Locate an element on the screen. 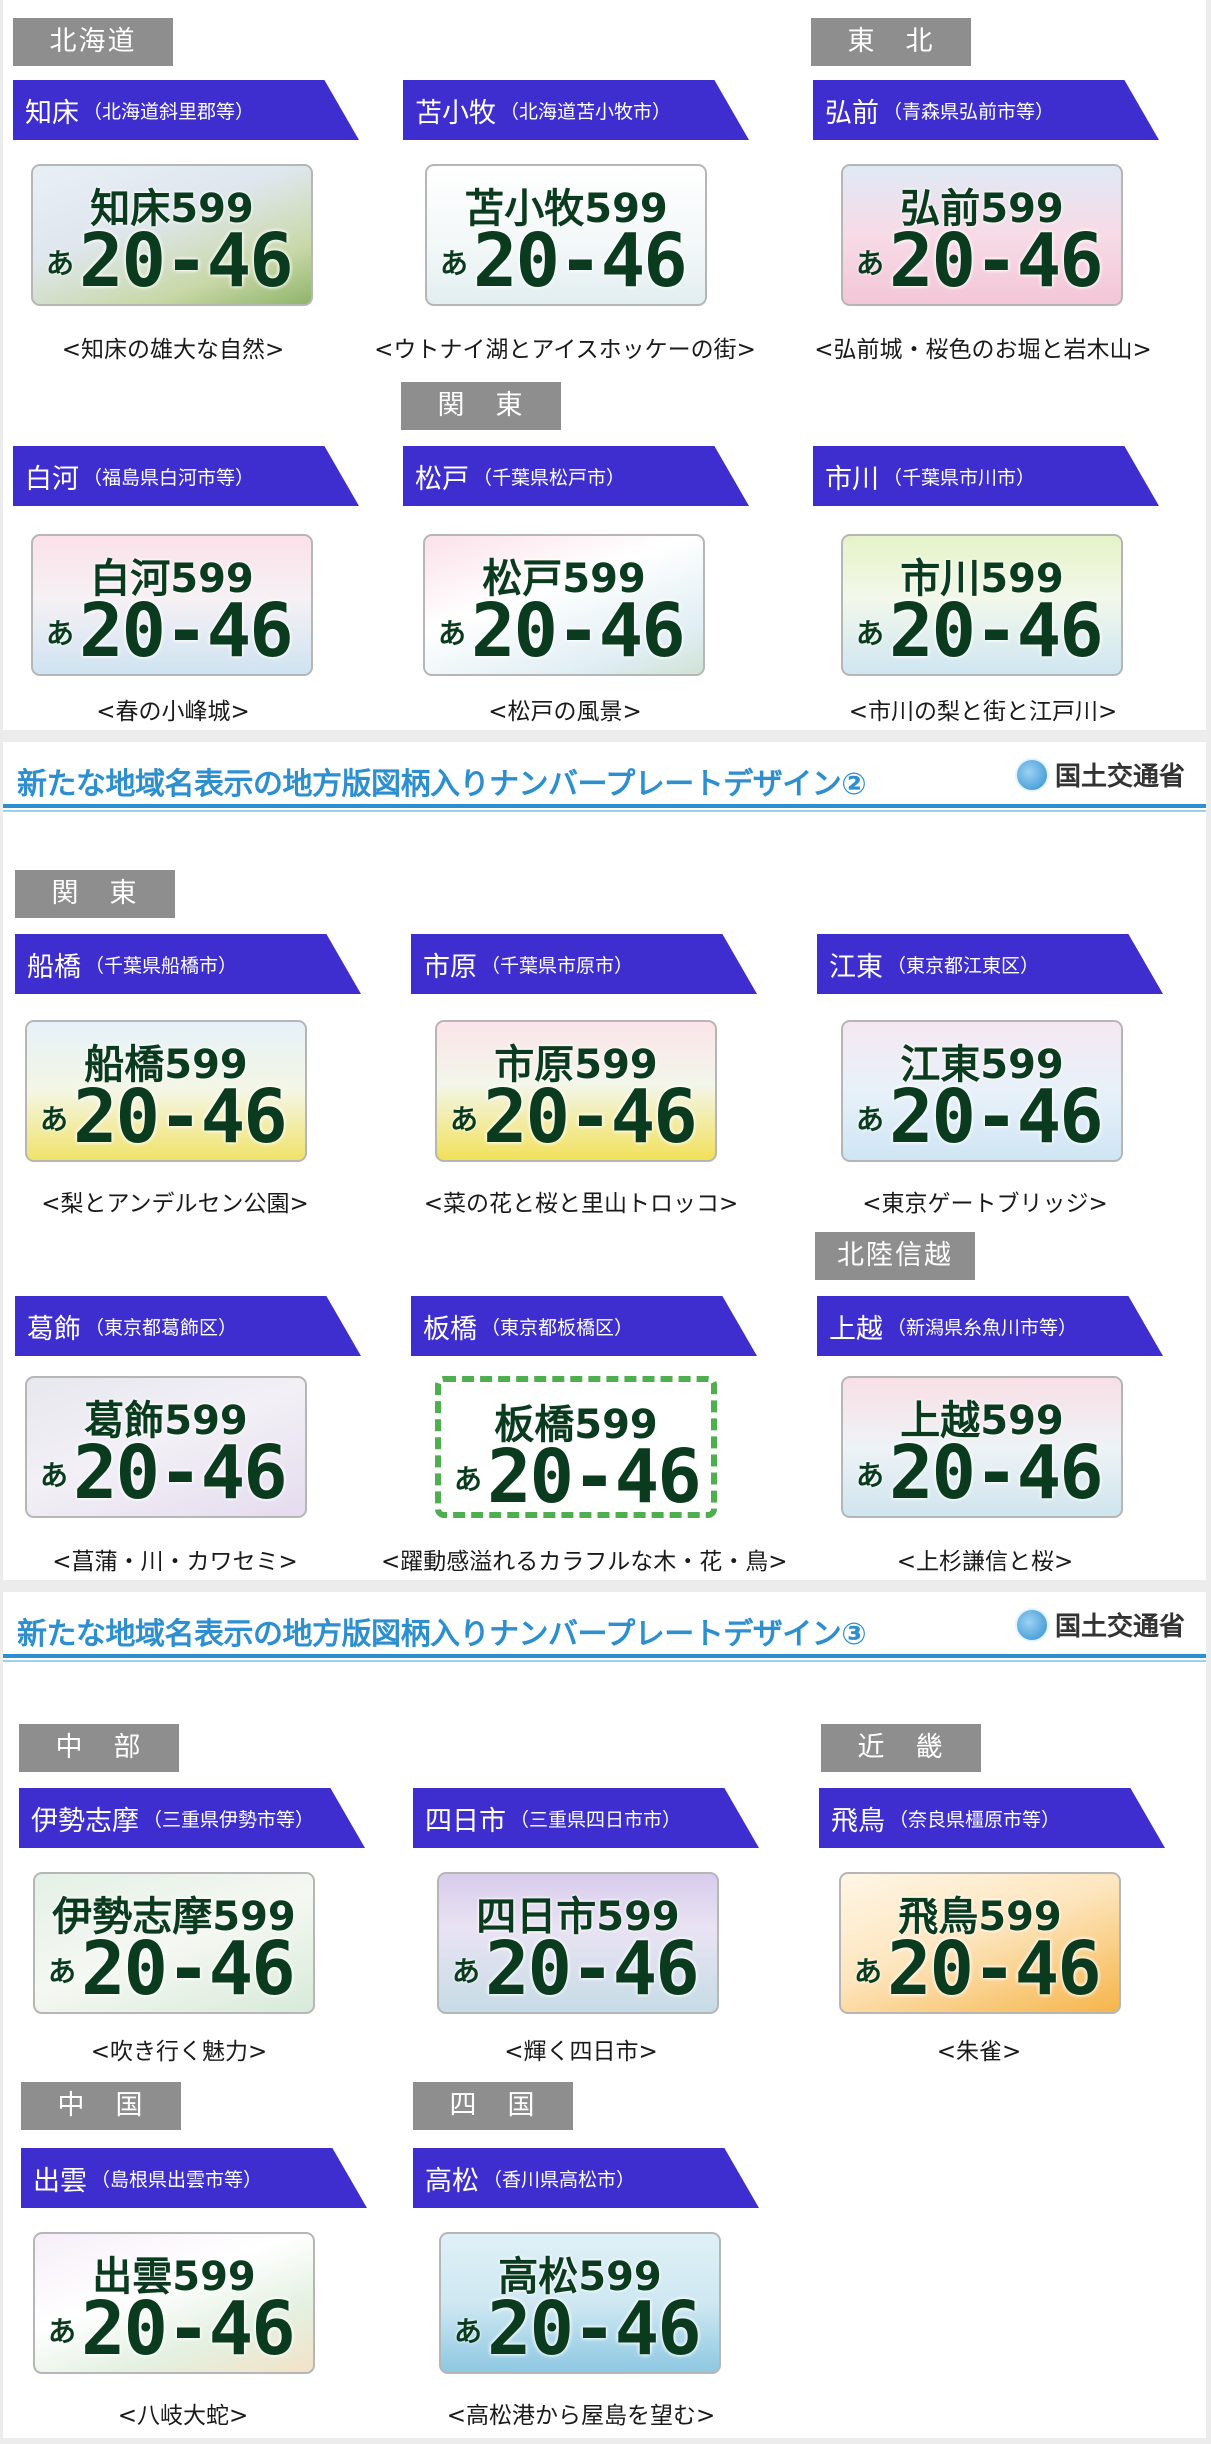 The width and height of the screenshot is (1211, 2444). plate-caption: <上杉謙信と桜> is located at coordinates (985, 1562).